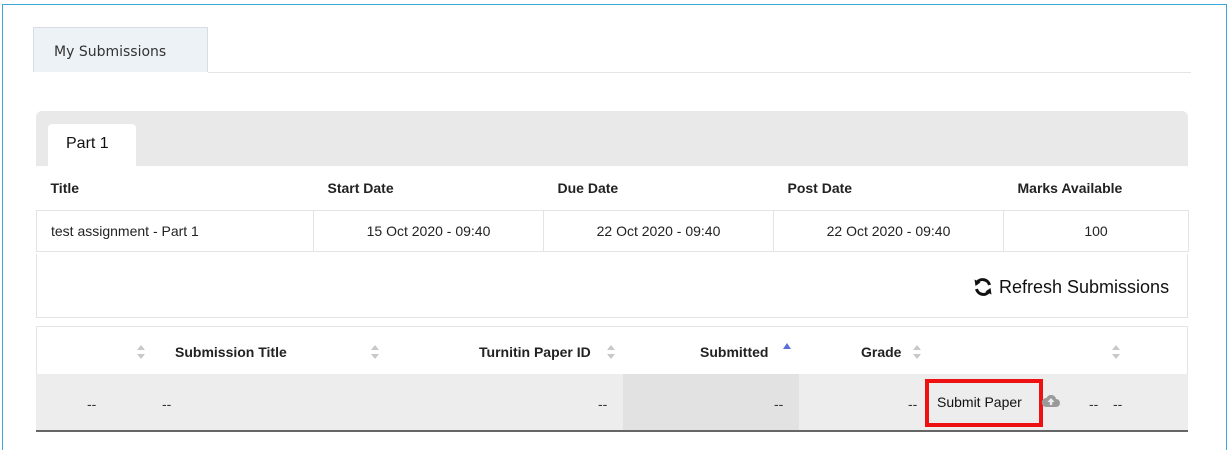 Image resolution: width=1231 pixels, height=450 pixels. I want to click on header-turnitin-paper-id: Turnitin Paper ID, so click(535, 352).